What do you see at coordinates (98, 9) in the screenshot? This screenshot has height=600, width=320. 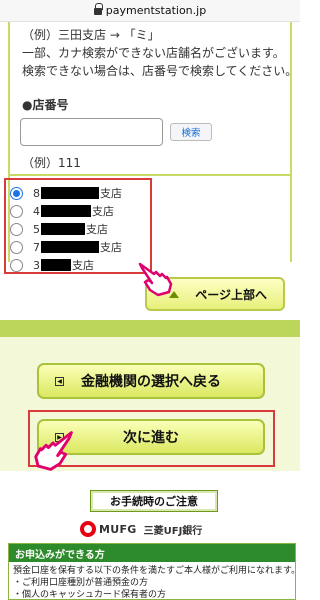 I see `lock-icon` at bounding box center [98, 9].